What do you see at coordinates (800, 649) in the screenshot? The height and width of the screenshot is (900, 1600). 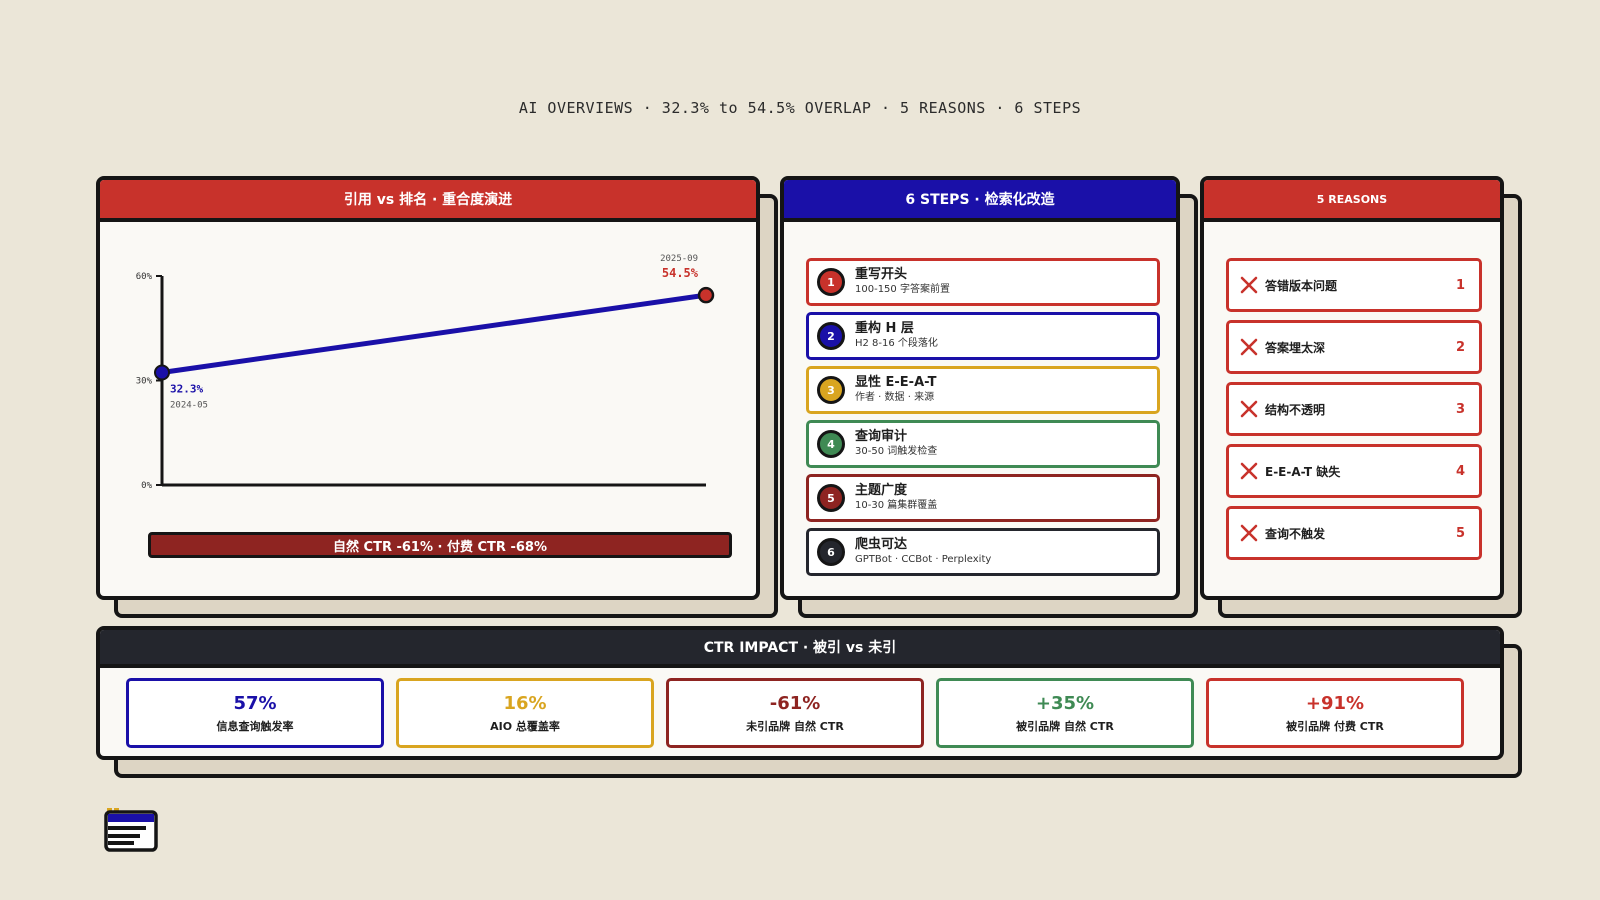 I see `ctr-impact-header: CTR IMPACT · 被引 vs 未引` at bounding box center [800, 649].